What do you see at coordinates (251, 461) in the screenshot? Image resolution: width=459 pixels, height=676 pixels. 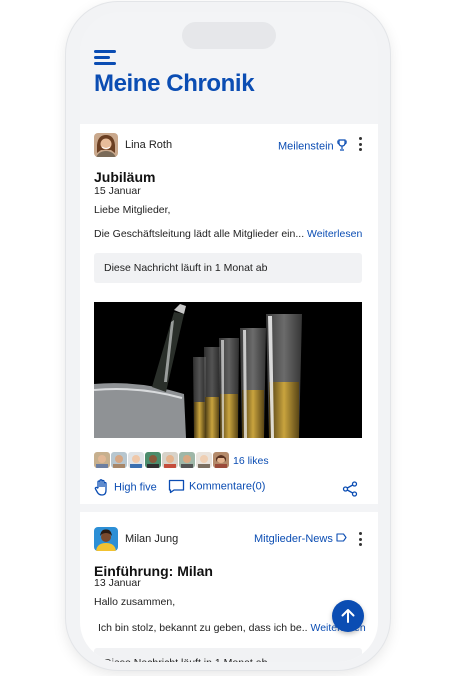 I see `likes-count: 16 likes` at bounding box center [251, 461].